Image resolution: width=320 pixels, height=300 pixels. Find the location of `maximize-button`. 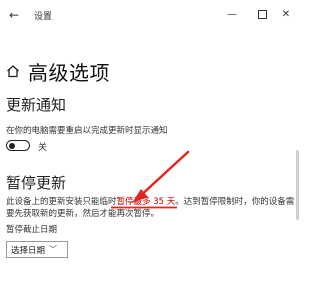

maximize-button is located at coordinates (262, 15).